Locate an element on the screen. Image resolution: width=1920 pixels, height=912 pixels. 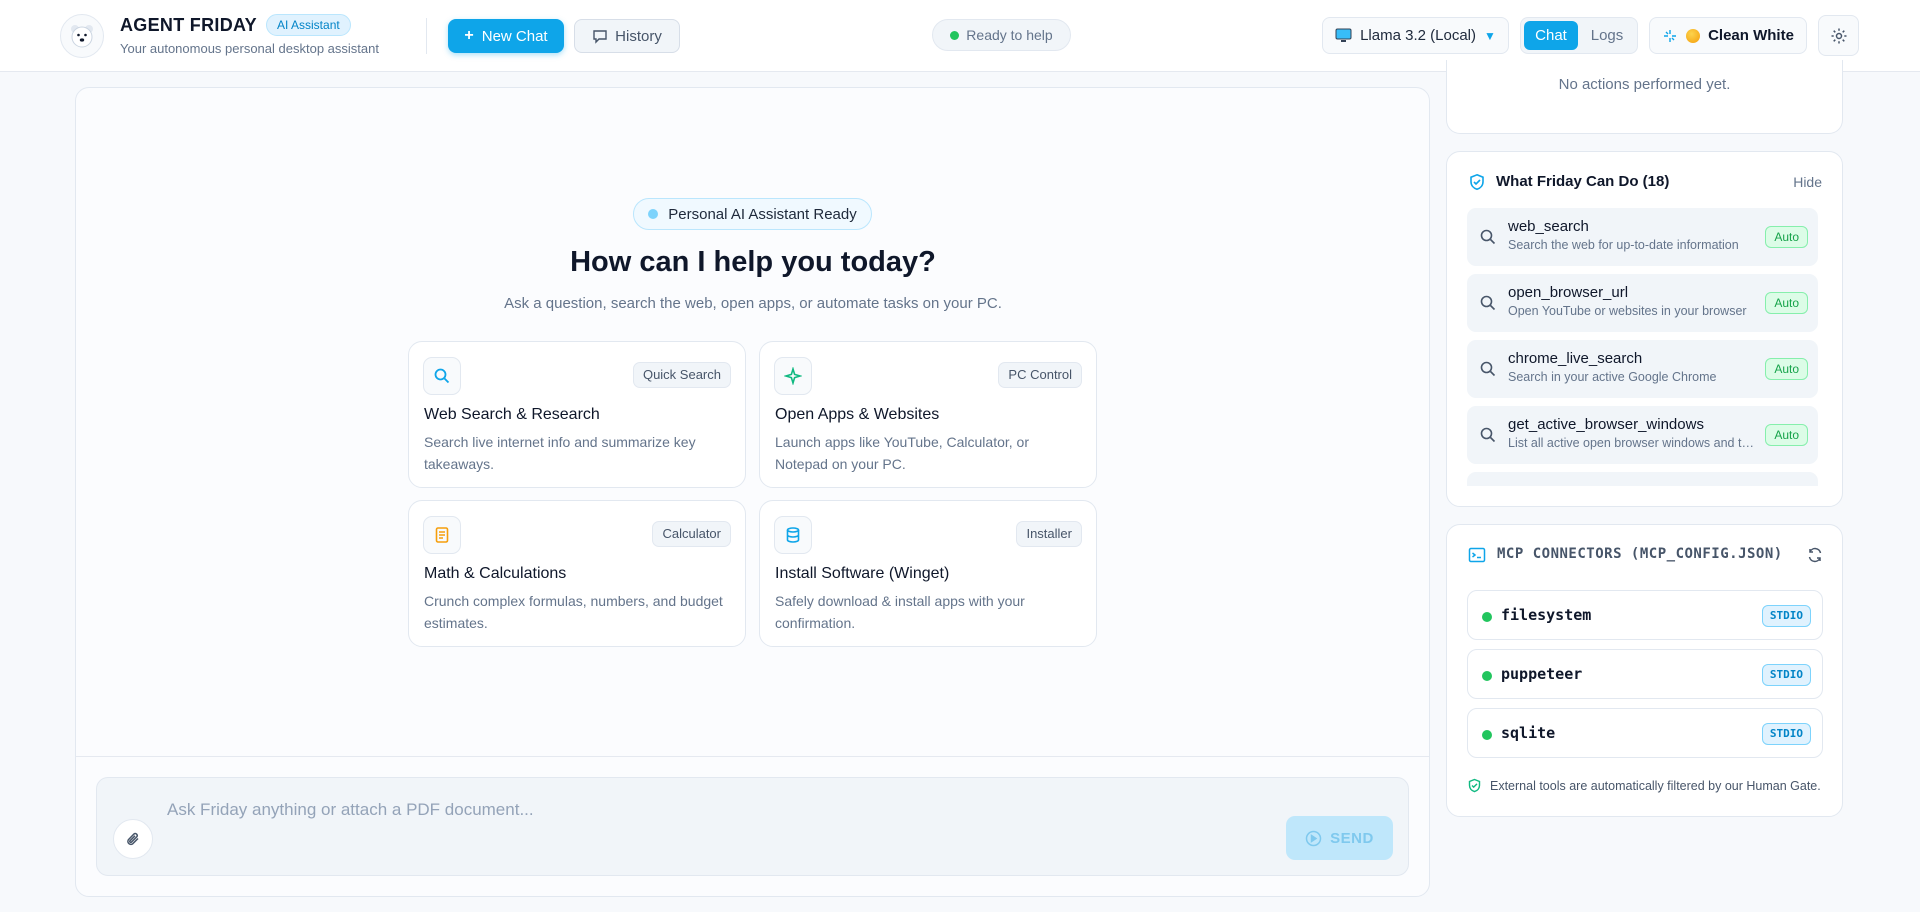
tool-desc: Search in your active Google Chrome is located at coordinates (1612, 377).